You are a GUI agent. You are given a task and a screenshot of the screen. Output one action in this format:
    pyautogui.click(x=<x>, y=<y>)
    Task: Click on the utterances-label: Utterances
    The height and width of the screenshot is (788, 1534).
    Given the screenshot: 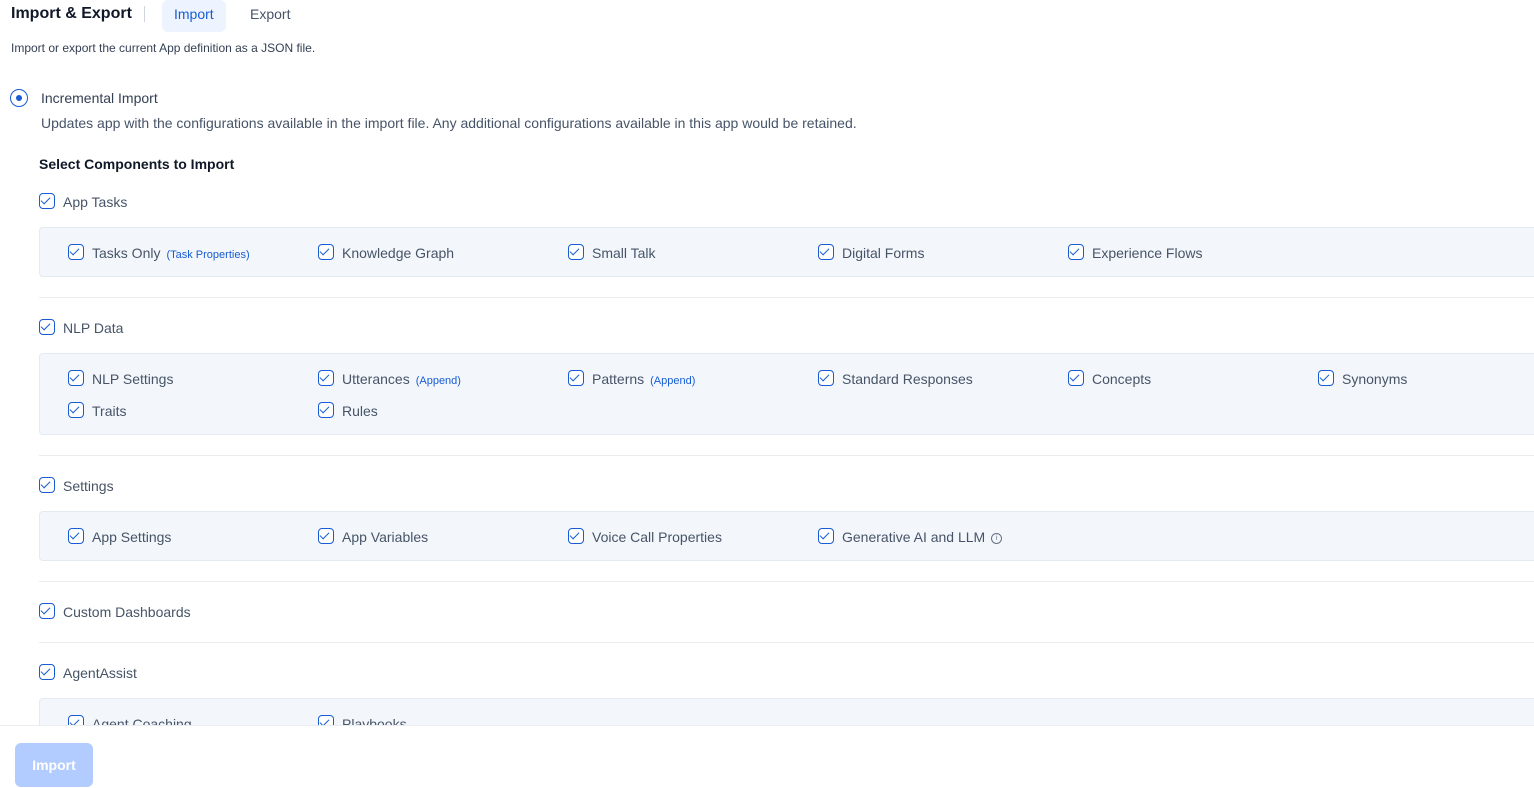 What is the action you would take?
    pyautogui.click(x=376, y=379)
    